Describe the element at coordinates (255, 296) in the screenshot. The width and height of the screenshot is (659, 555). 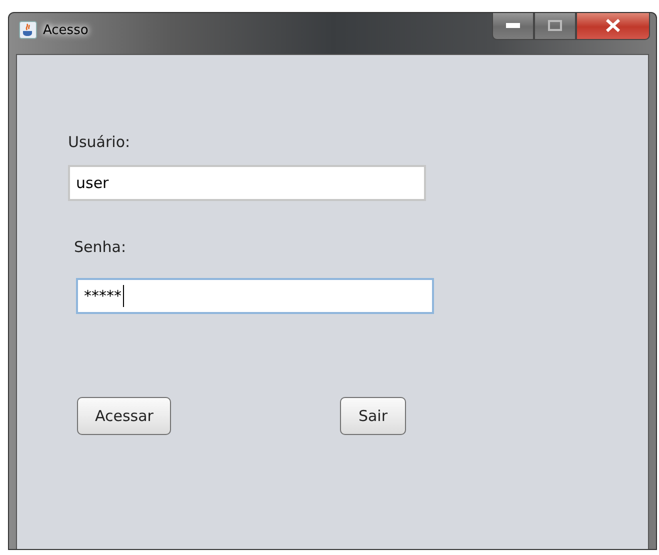
I see `password-field: *****` at that location.